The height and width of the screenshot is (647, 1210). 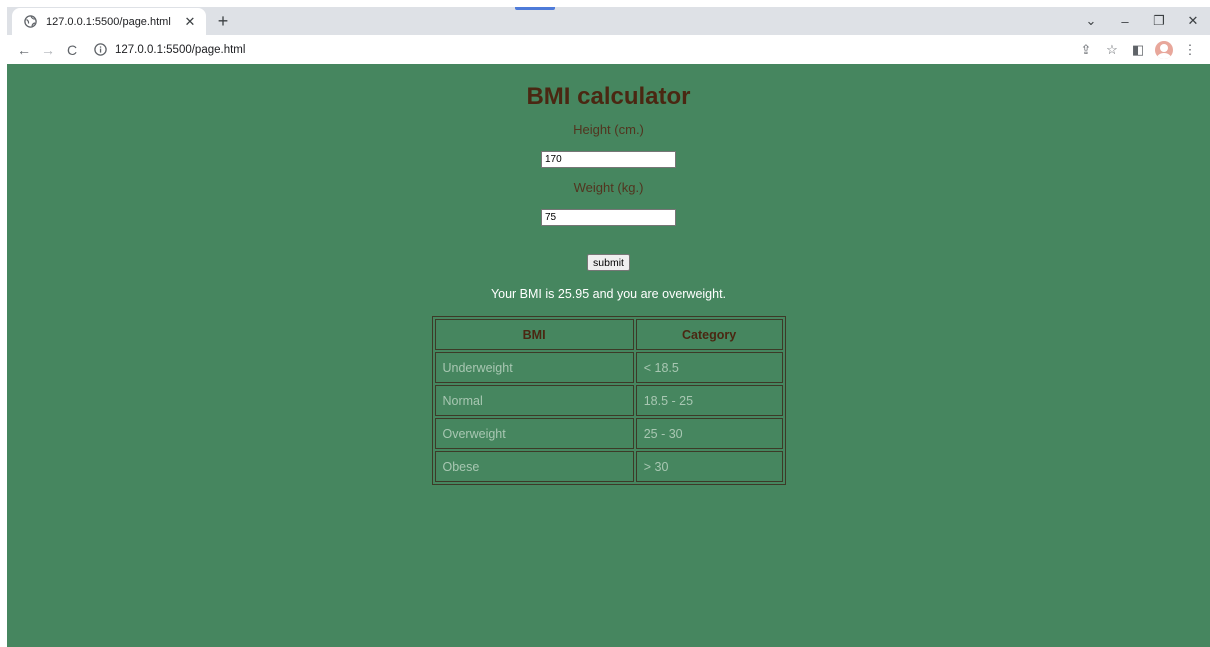 I want to click on table-cell: < 18.5, so click(x=709, y=367).